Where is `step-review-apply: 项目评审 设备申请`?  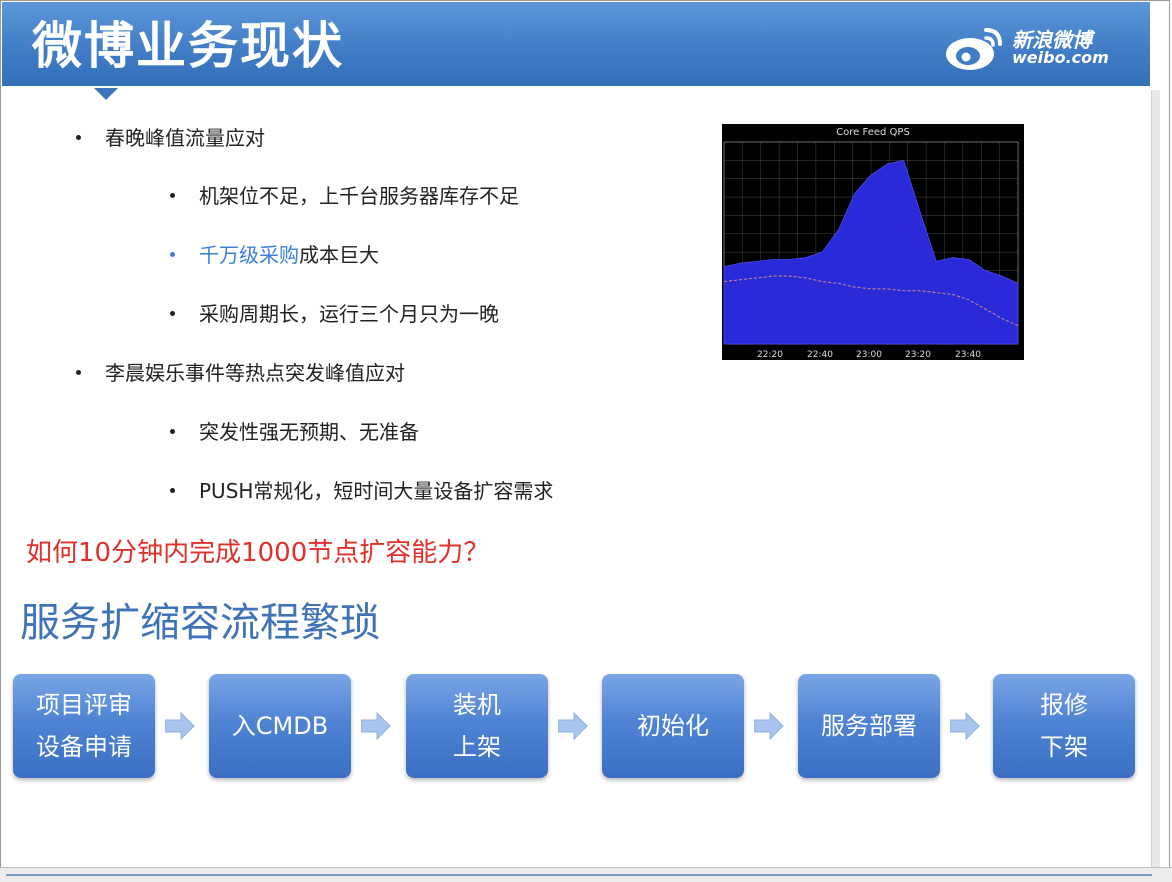
step-review-apply: 项目评审 设备申请 is located at coordinates (84, 726).